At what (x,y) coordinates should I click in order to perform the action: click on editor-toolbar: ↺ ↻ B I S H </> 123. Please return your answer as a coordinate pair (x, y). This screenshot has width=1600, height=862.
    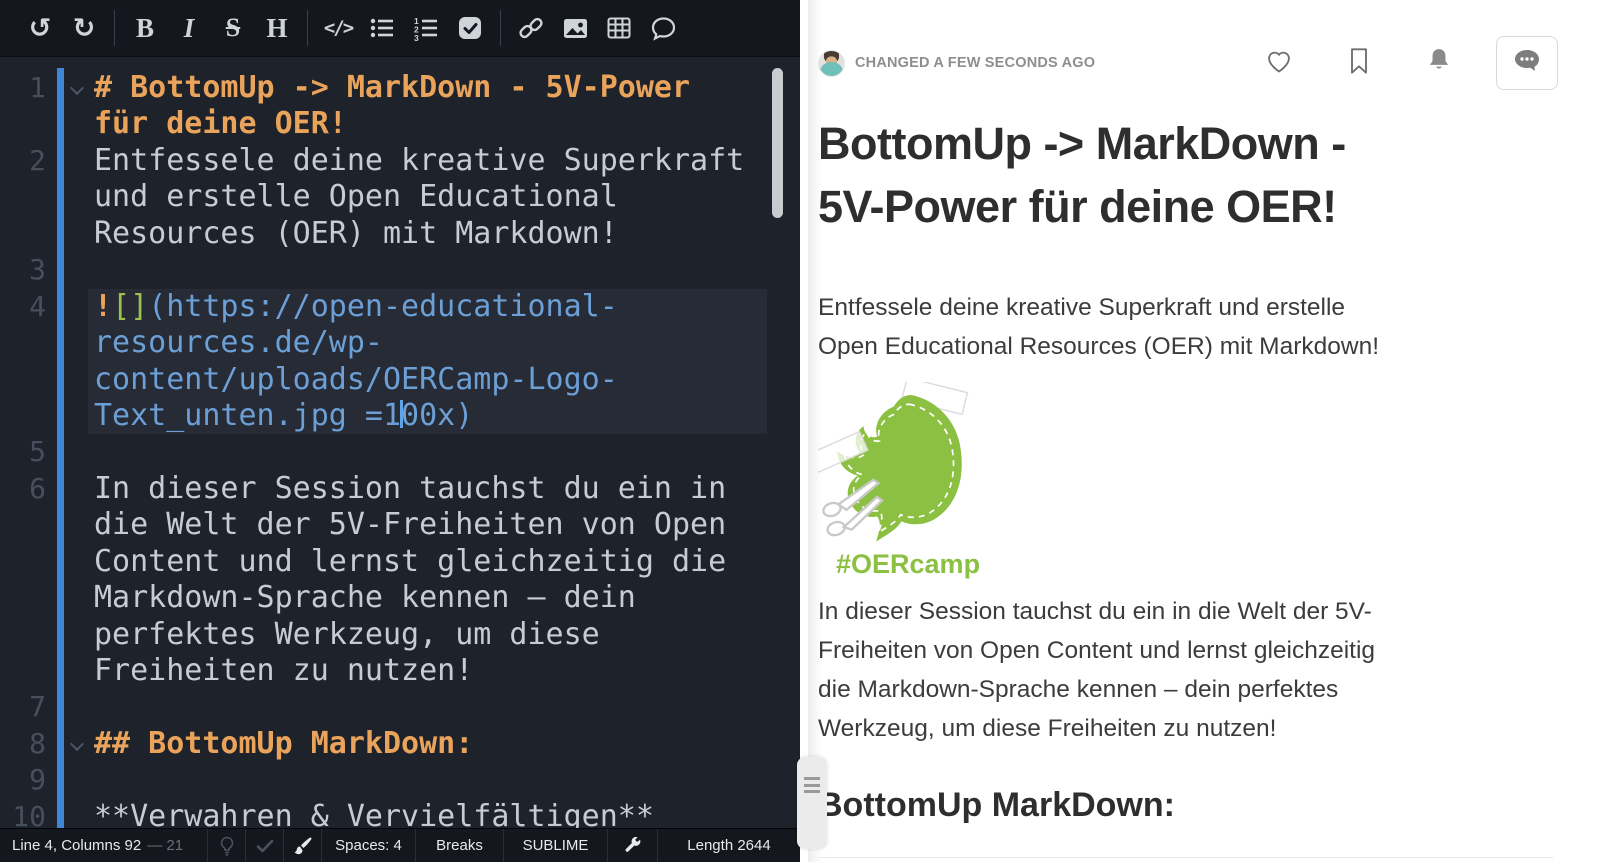
    Looking at the image, I should click on (400, 28).